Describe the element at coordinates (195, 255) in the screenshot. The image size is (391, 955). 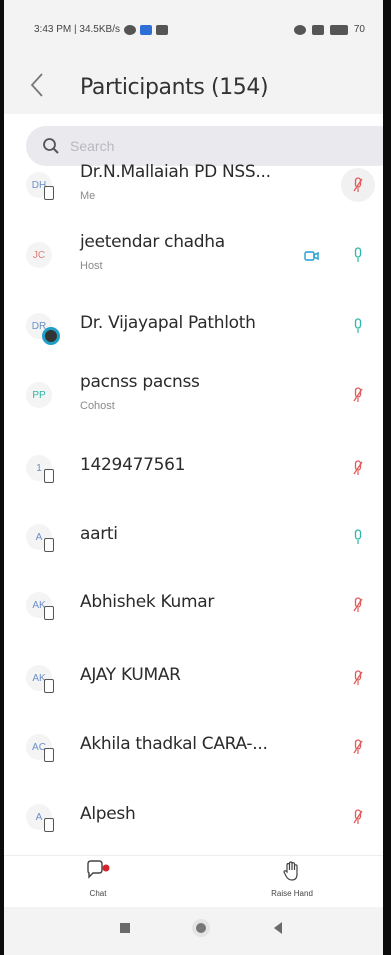
I see `participant-row: JC jeetendar chadha Host` at that location.